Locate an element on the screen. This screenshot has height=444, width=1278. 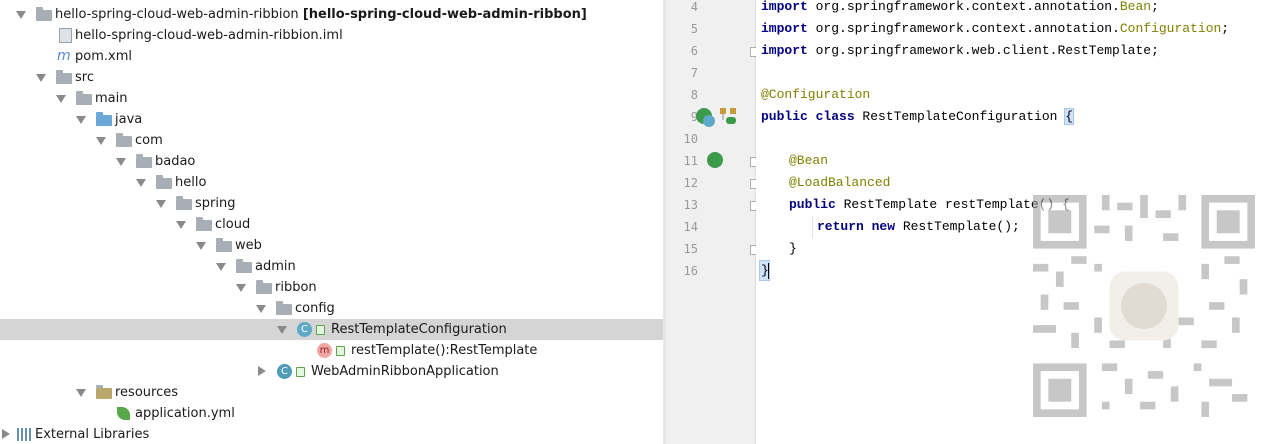
line-number: 14 is located at coordinates (690, 227).